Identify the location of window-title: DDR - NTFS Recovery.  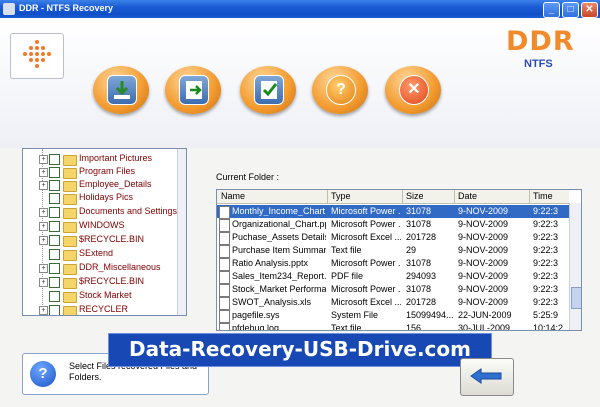
(66, 8).